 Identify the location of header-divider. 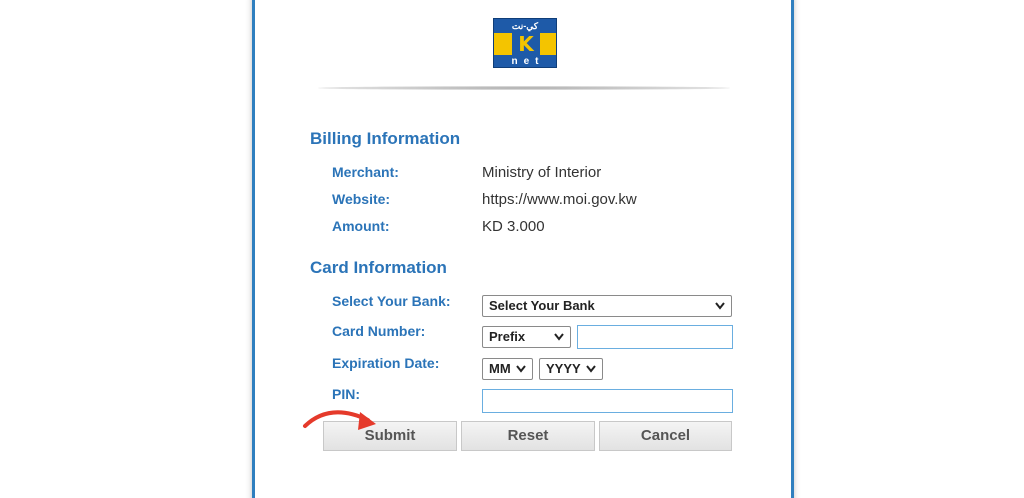
(524, 88).